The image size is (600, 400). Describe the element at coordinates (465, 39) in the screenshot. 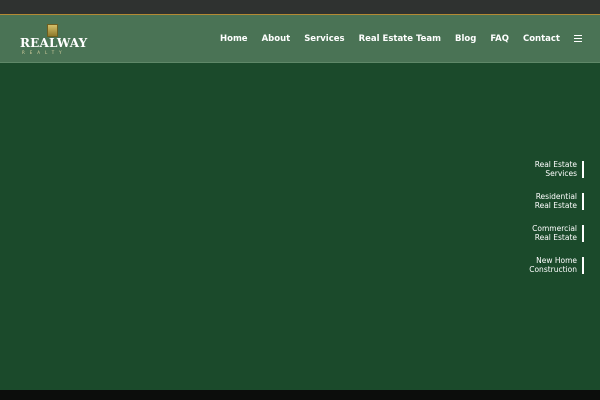

I see `nav-blog: Blog` at that location.